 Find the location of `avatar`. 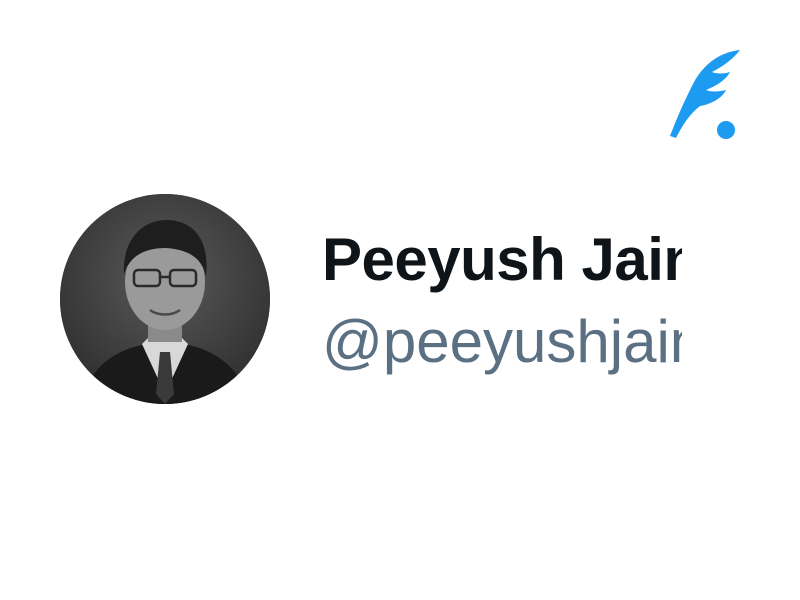

avatar is located at coordinates (165, 299).